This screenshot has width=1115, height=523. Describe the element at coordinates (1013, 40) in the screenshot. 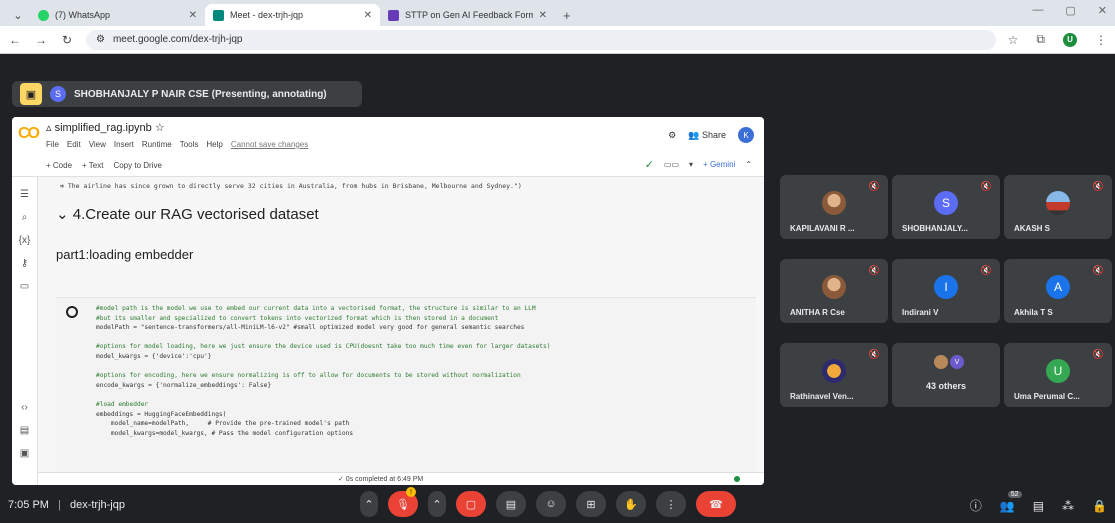

I see `bookmark-star-icon: ☆` at that location.